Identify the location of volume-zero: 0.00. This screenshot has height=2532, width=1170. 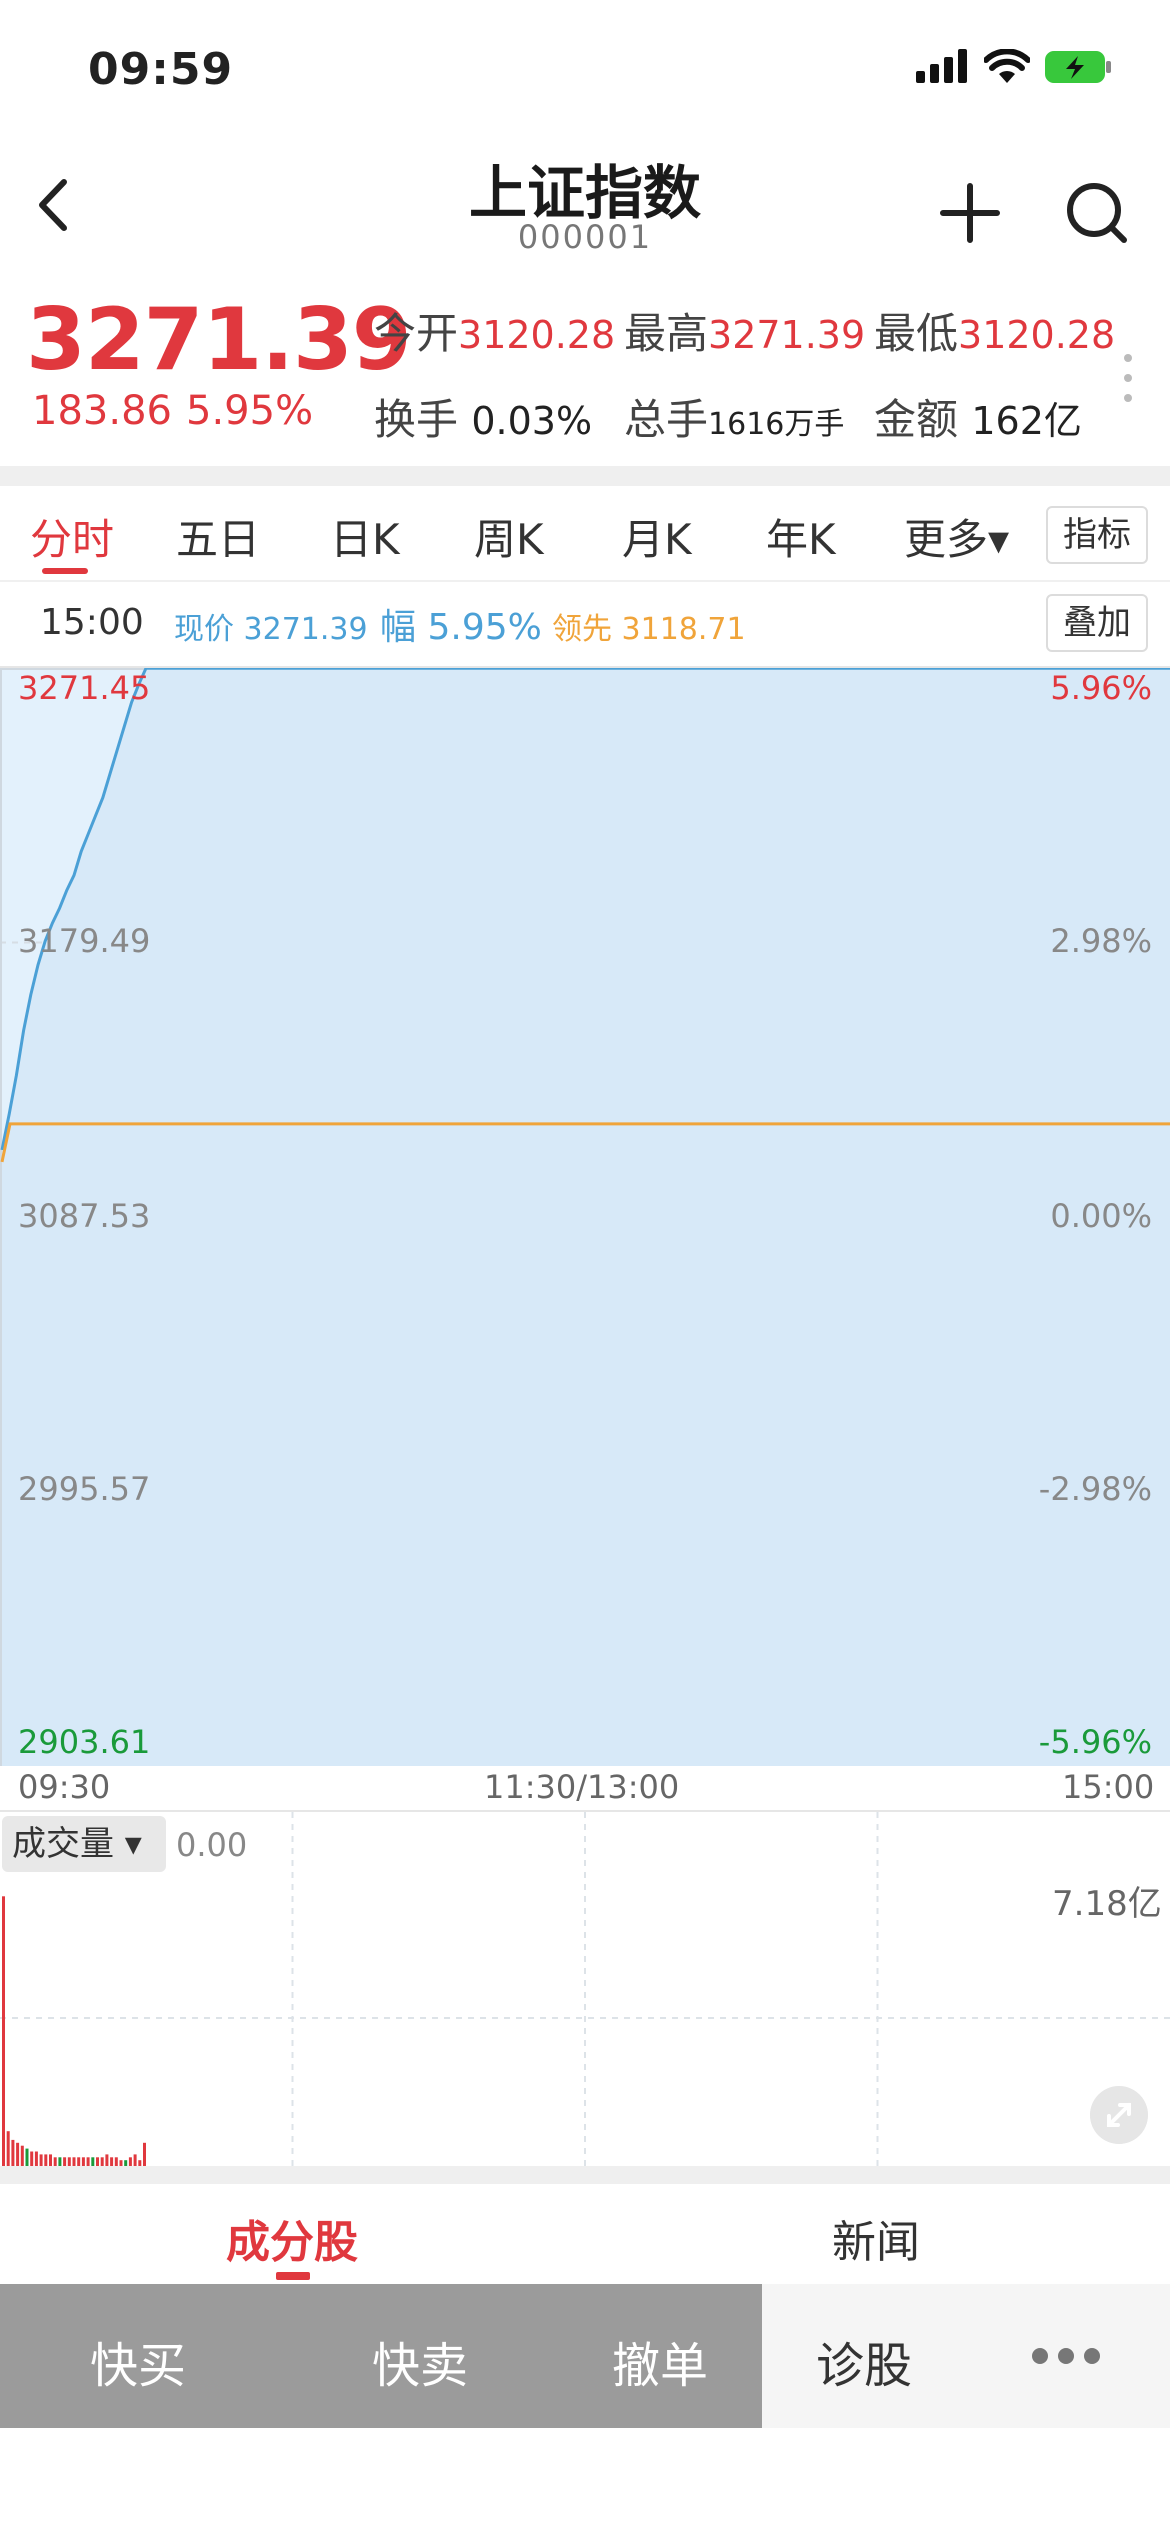
(212, 1845).